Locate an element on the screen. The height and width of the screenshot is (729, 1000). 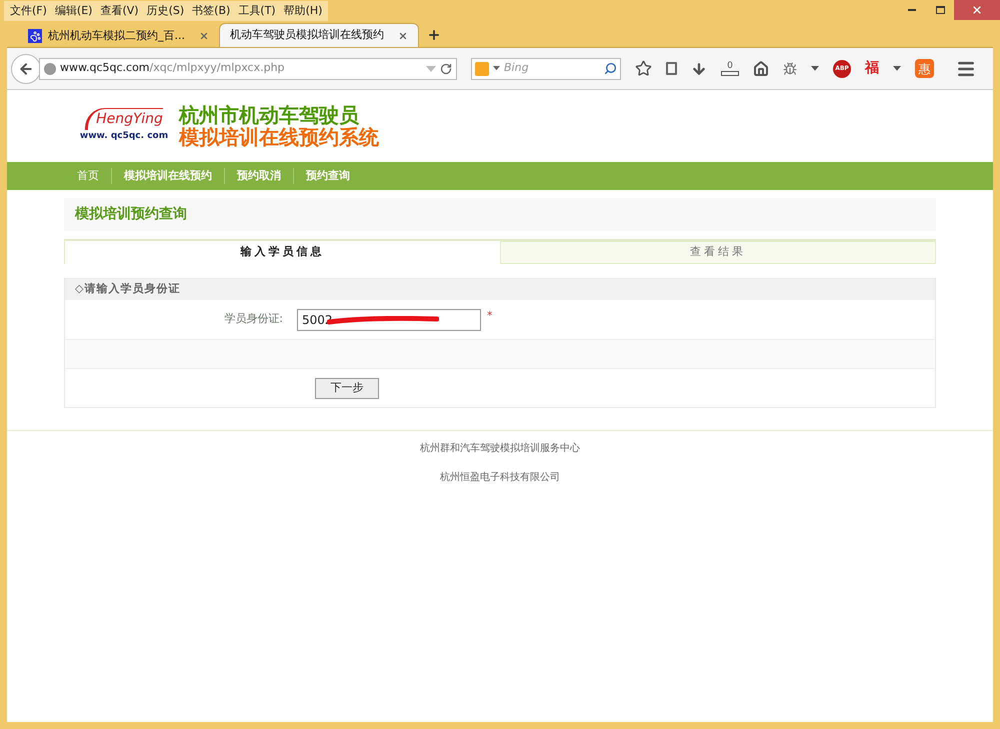
menu-item: 工具(T) is located at coordinates (257, 11).